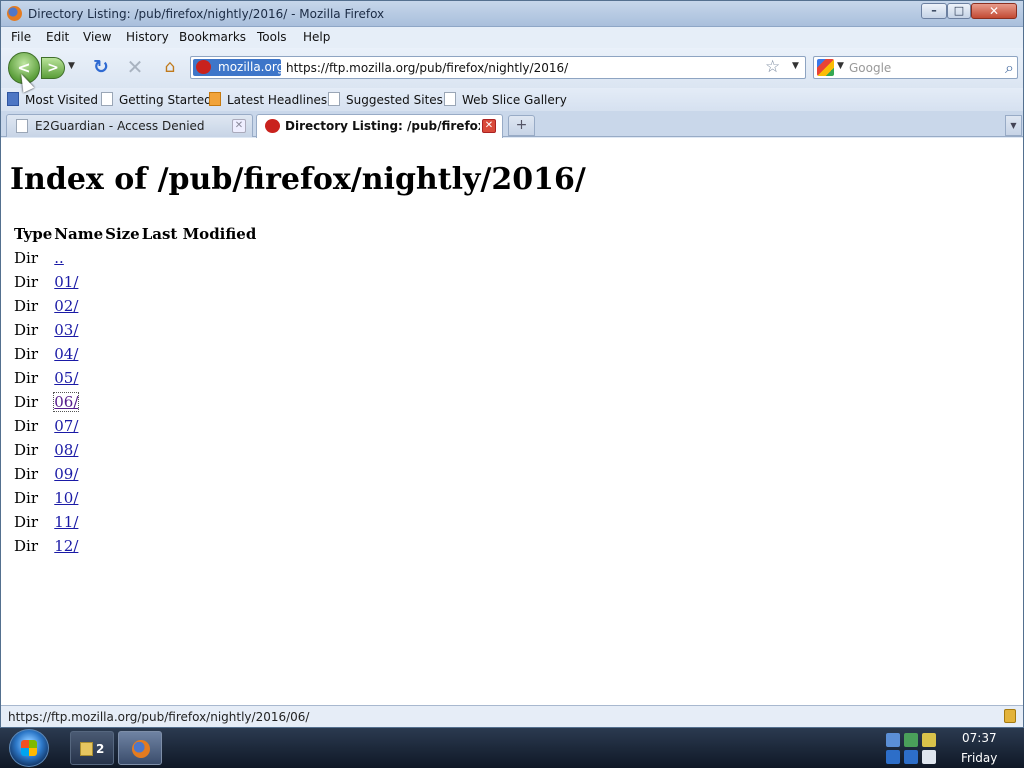 The height and width of the screenshot is (768, 1024). Describe the element at coordinates (238, 67) in the screenshot. I see `site-identity-button: mozilla.org` at that location.